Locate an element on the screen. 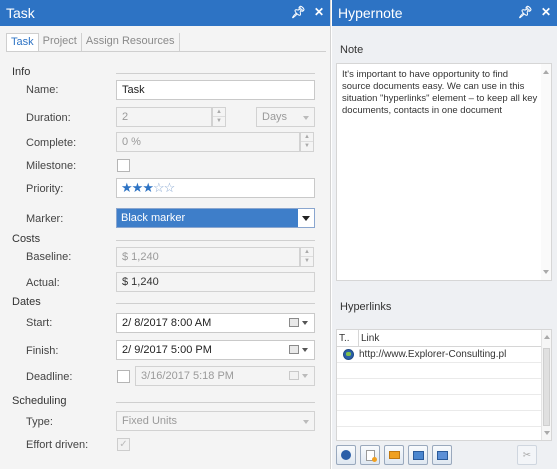 The image size is (557, 469). edit-link-button is located at coordinates (442, 455).